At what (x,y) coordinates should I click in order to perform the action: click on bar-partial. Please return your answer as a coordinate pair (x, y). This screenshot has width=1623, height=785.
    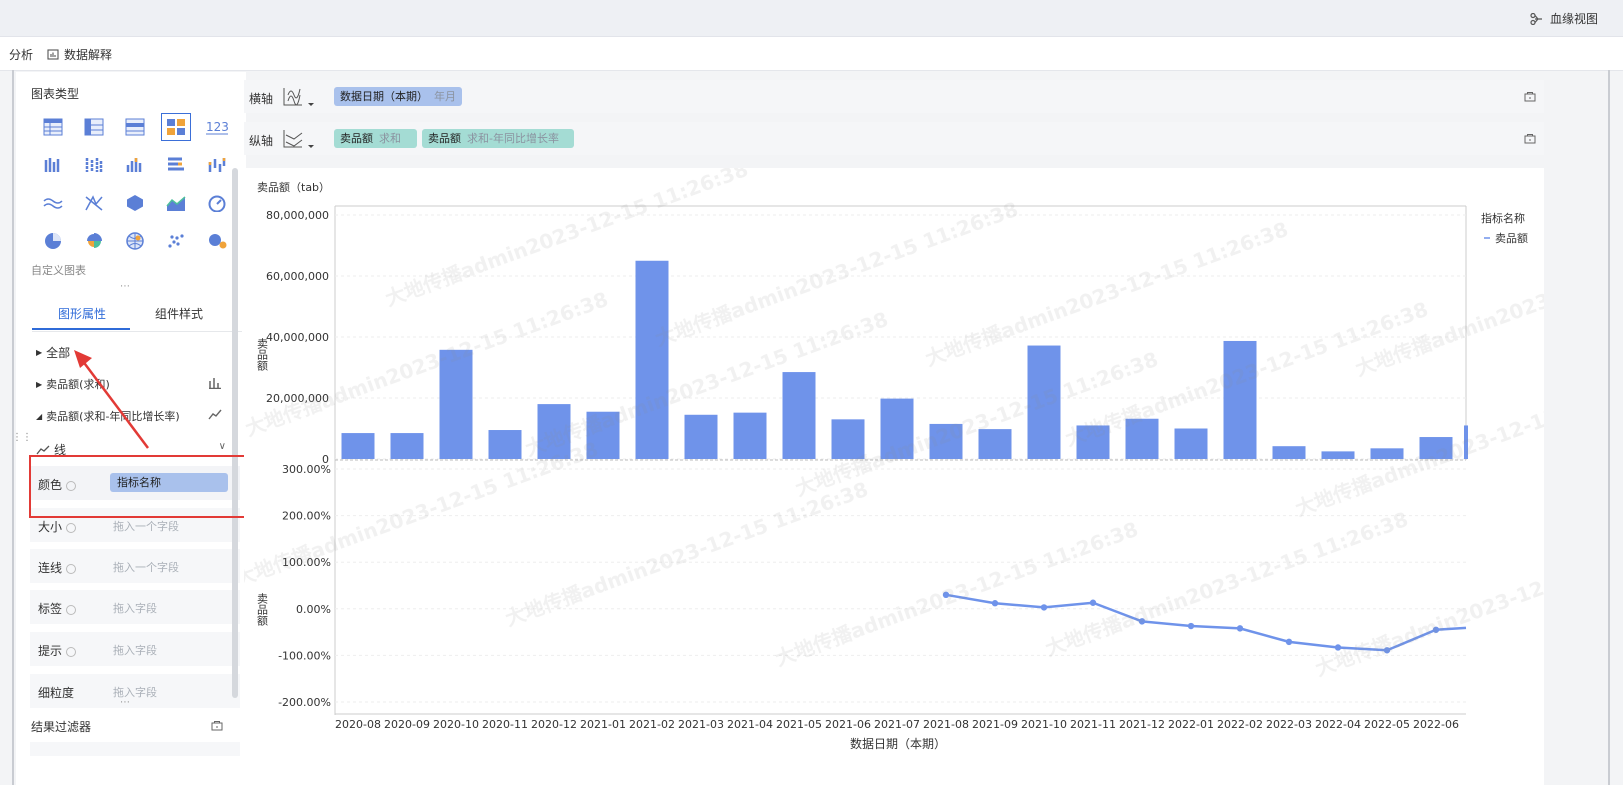
    Looking at the image, I should click on (1466, 442).